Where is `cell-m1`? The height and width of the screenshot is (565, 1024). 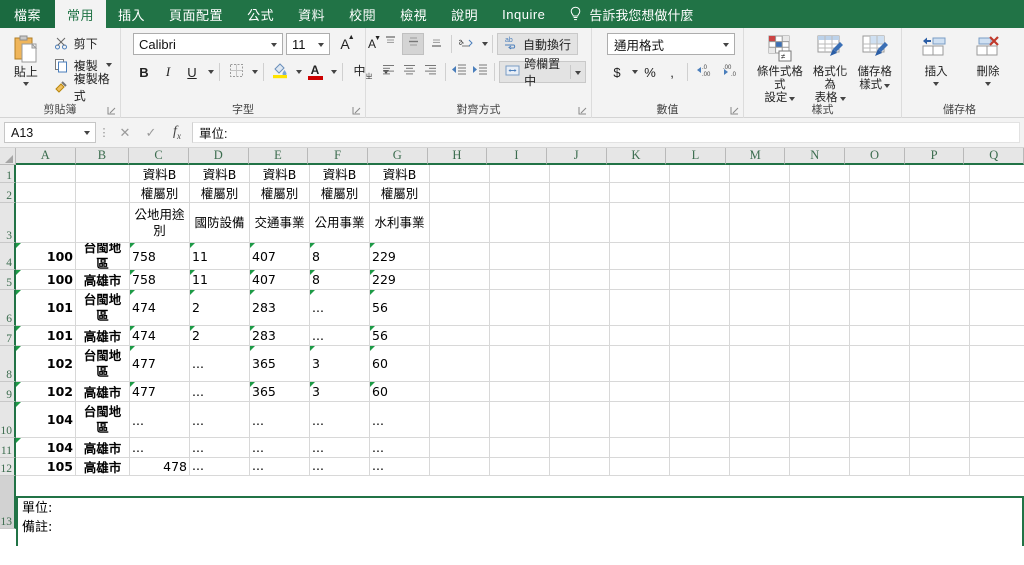
cell-m1 is located at coordinates (760, 174).